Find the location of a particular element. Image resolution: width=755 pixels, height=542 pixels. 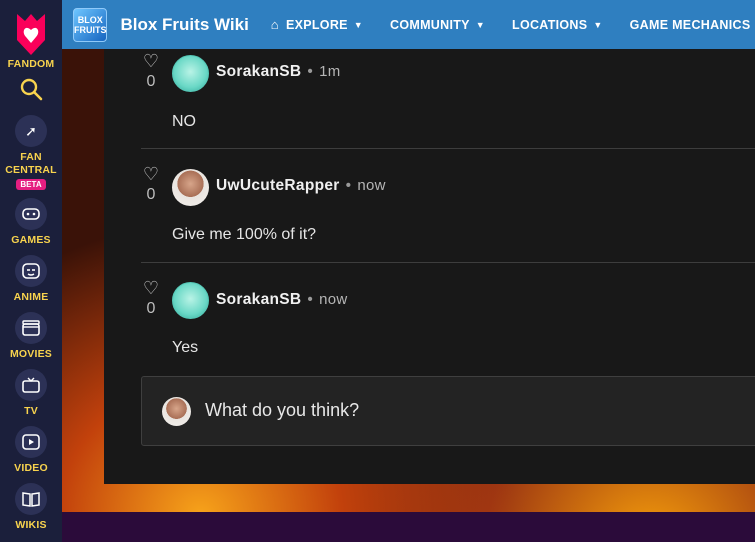

rail-label-games: GAMES is located at coordinates (31, 240).